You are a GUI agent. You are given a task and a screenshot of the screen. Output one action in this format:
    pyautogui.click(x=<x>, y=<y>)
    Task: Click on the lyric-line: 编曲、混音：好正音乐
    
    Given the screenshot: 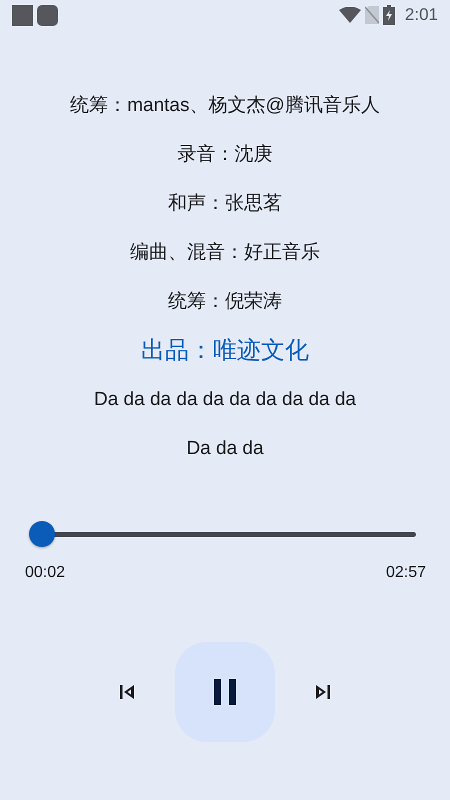 What is the action you would take?
    pyautogui.click(x=225, y=253)
    